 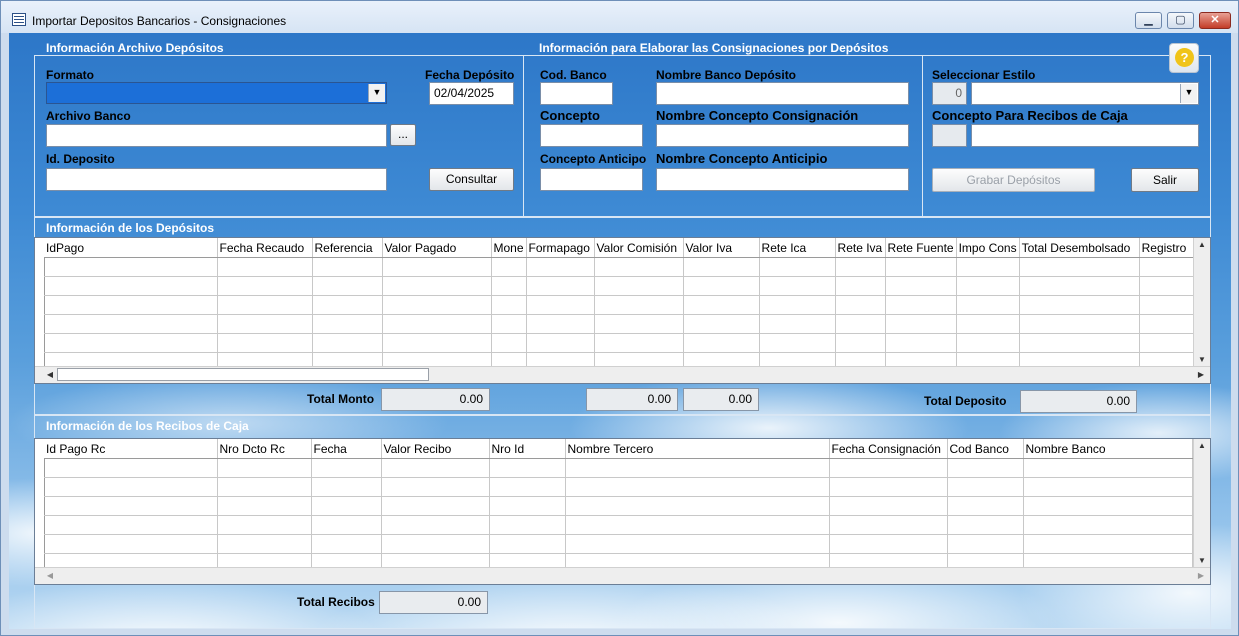 What do you see at coordinates (1215, 20) in the screenshot?
I see `close-button: ✕` at bounding box center [1215, 20].